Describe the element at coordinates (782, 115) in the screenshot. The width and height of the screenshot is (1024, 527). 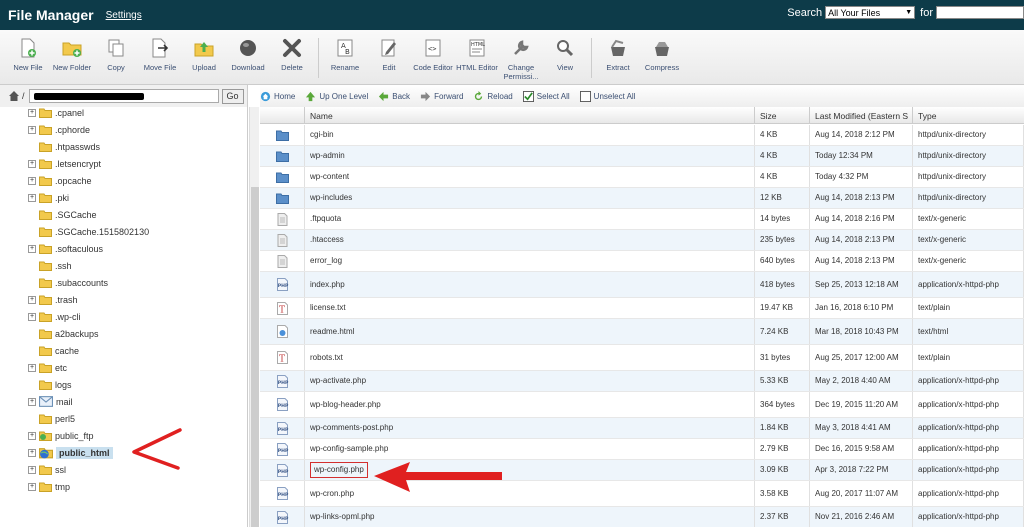
I see `size-column-header: Size` at that location.